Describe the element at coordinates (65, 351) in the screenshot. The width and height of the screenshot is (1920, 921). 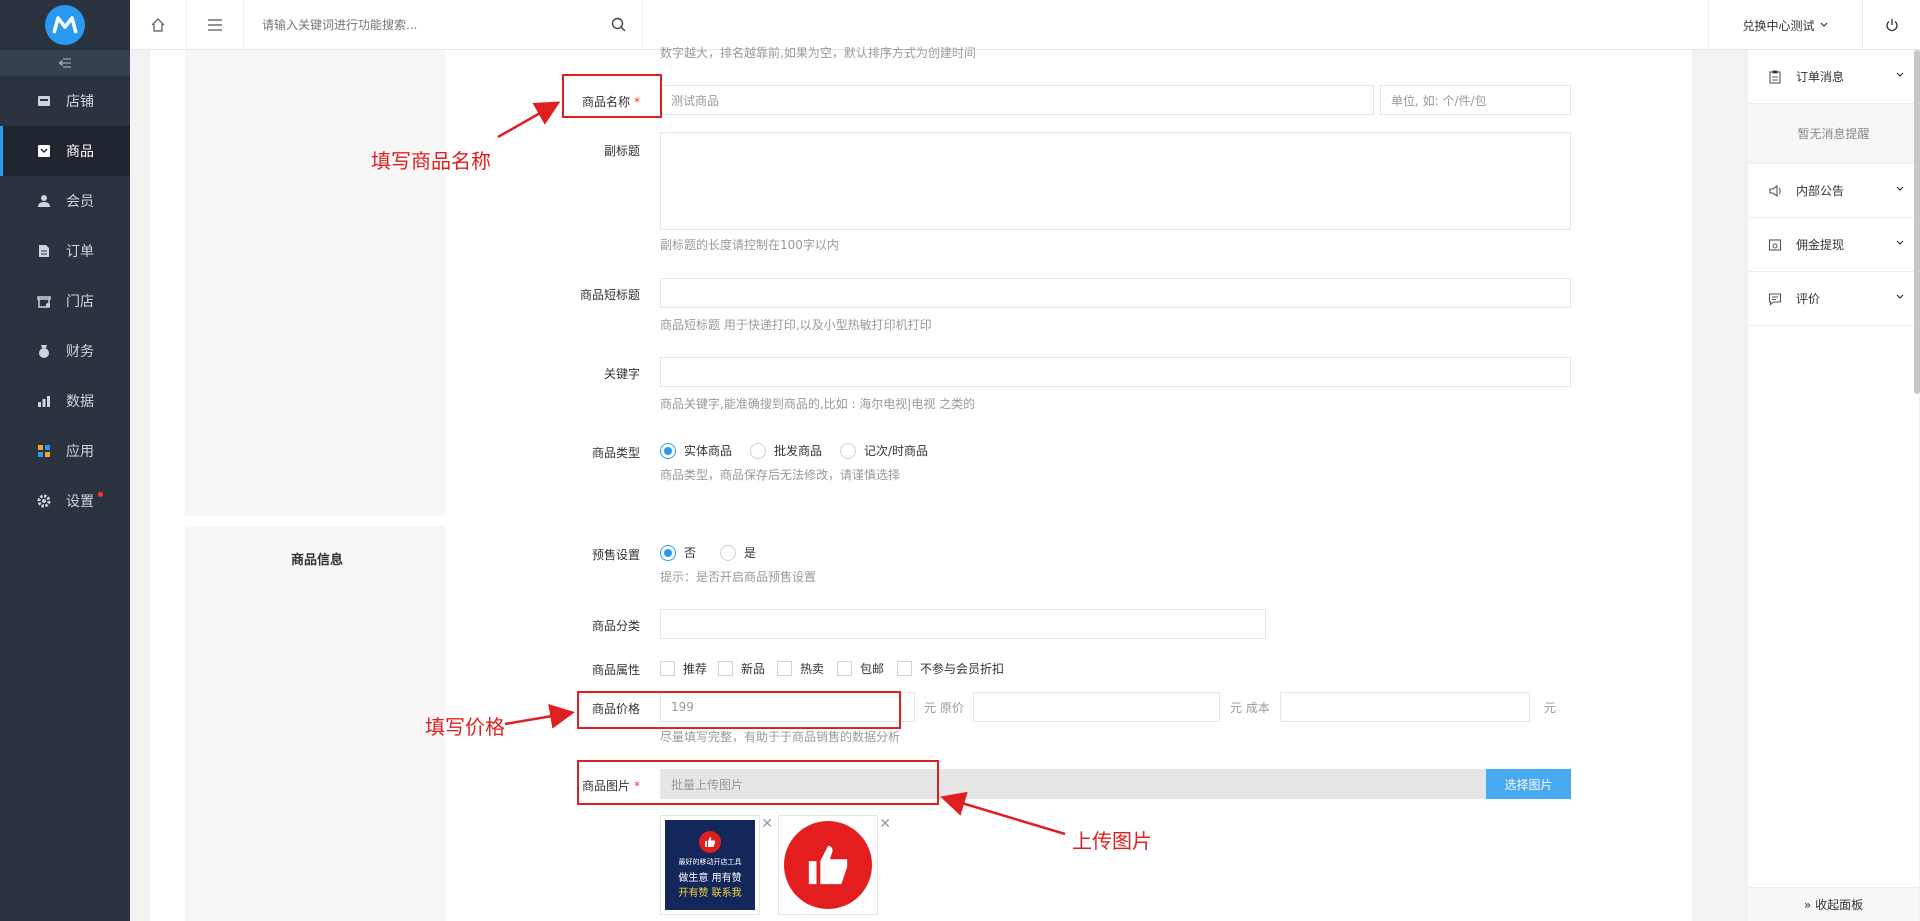
I see `sidebar-item-finance: 财务` at that location.